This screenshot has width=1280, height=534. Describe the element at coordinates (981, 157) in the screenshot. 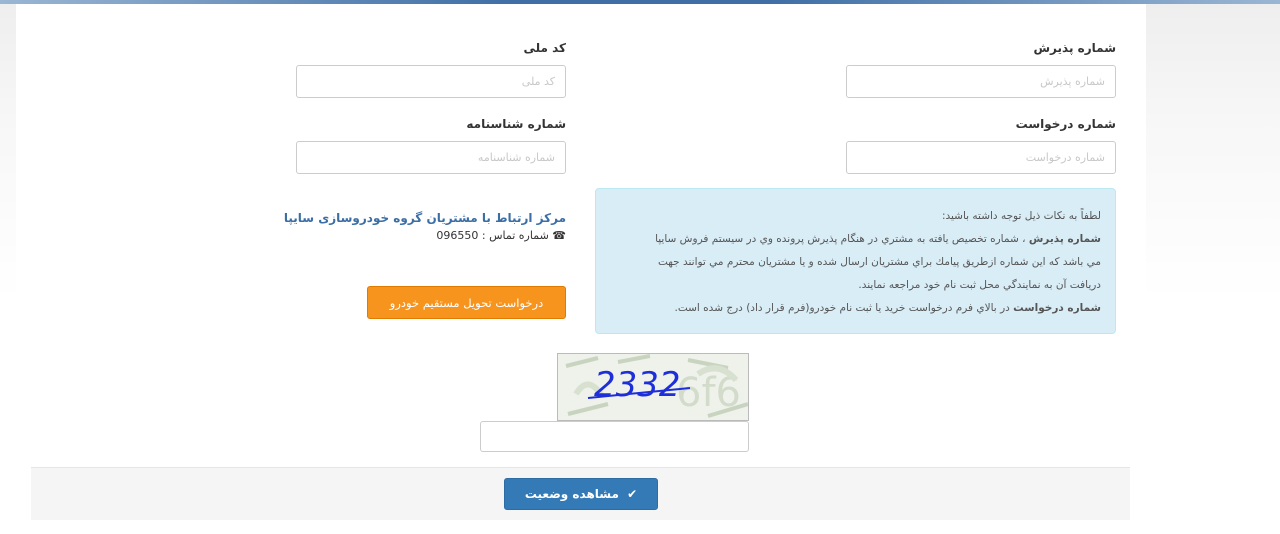

I see `request-number-input` at that location.